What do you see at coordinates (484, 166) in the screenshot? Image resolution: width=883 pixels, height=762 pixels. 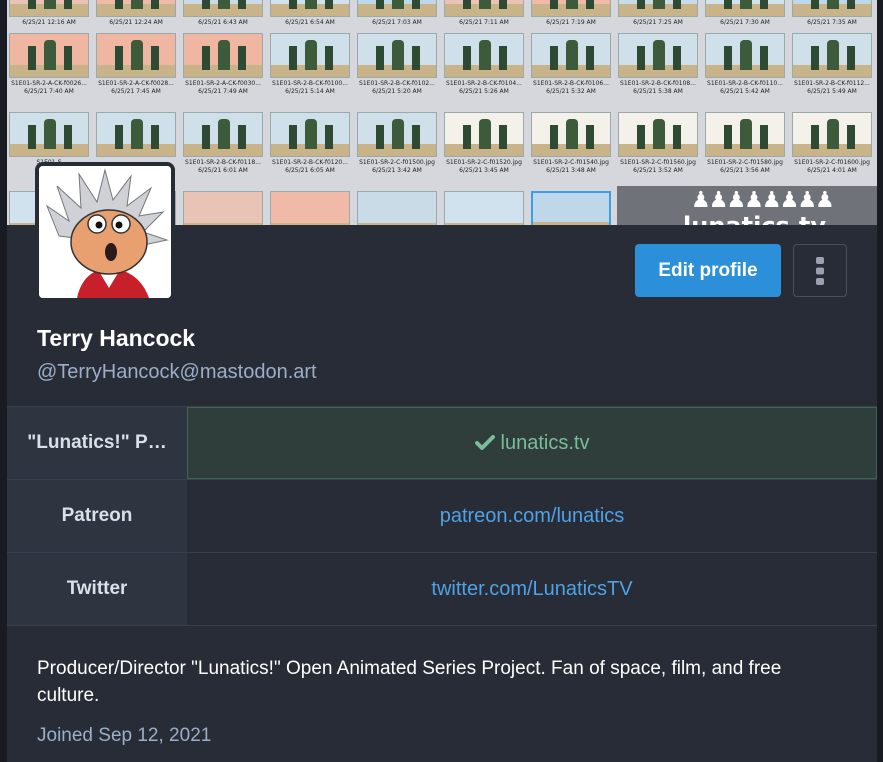 I see `thumbnail-caption: S1E01-SR-2-C-f01520.jpg 6/25/21 3:45 AM` at bounding box center [484, 166].